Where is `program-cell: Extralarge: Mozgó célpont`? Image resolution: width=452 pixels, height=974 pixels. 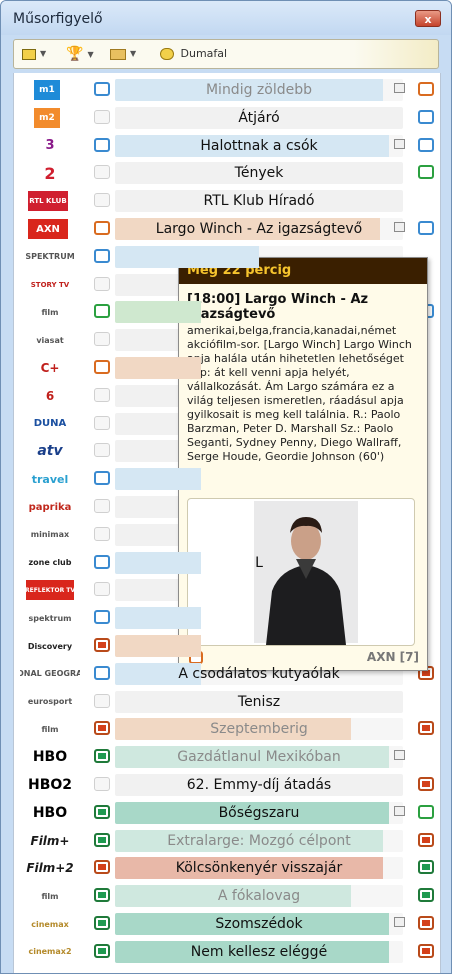 program-cell: Extralarge: Mozgó célpont is located at coordinates (259, 840).